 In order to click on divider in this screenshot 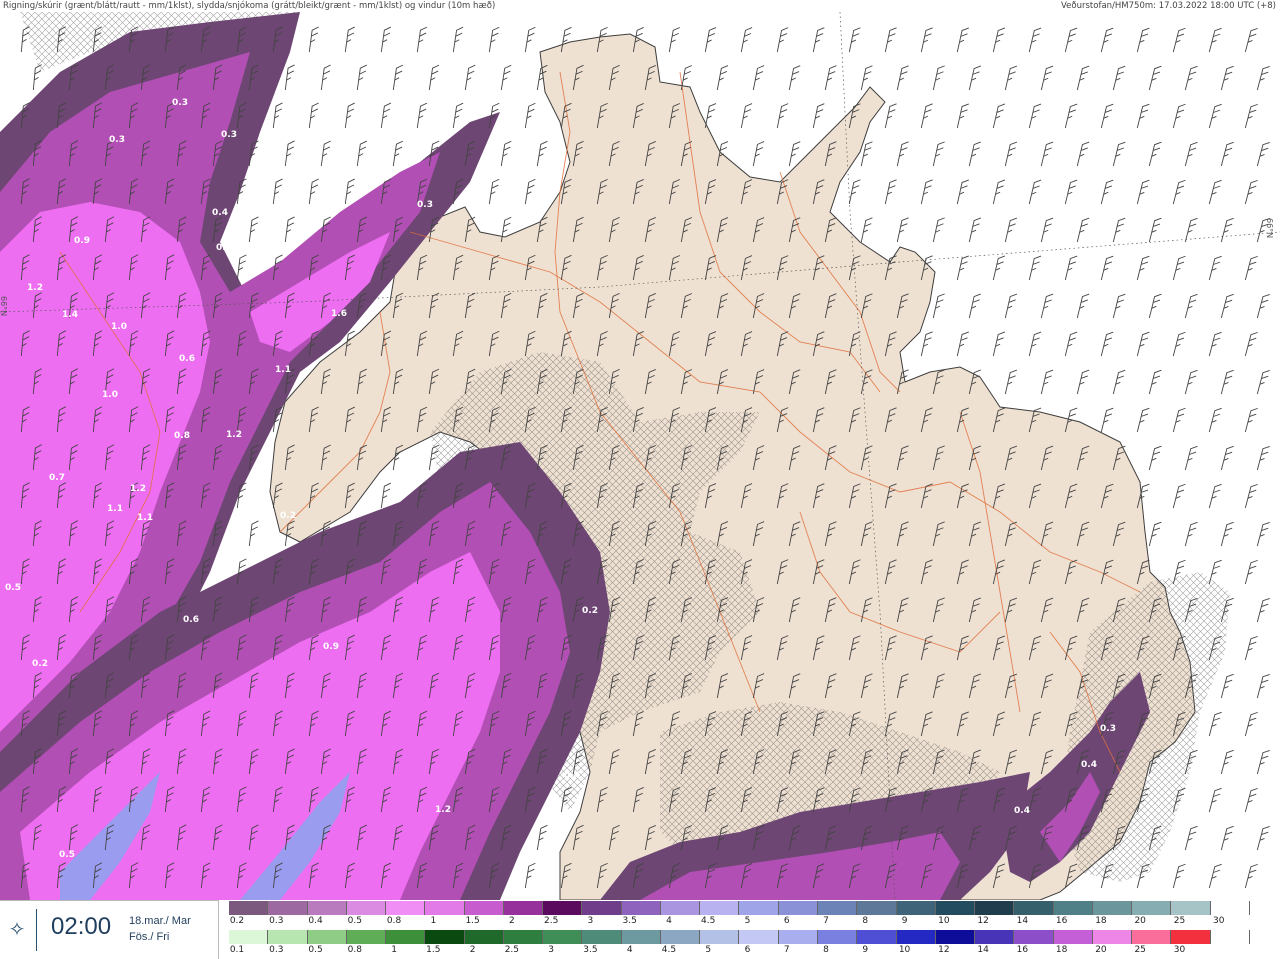, I will do `click(36, 930)`.